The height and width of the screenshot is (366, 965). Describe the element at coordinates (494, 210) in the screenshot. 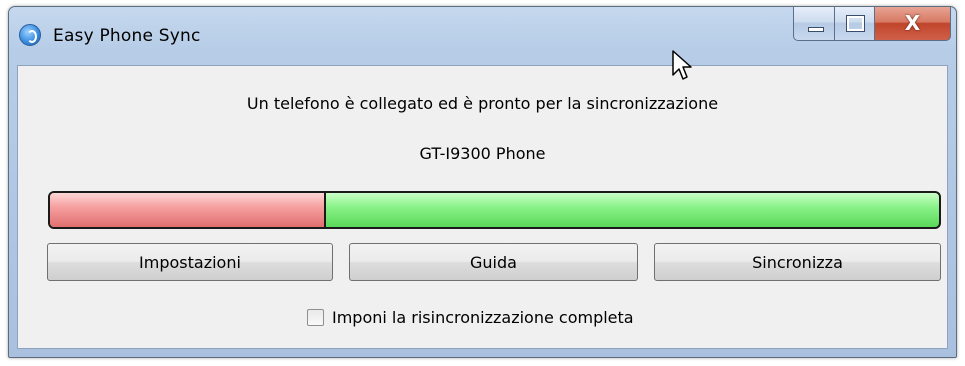

I see `sync-progress-bar` at that location.